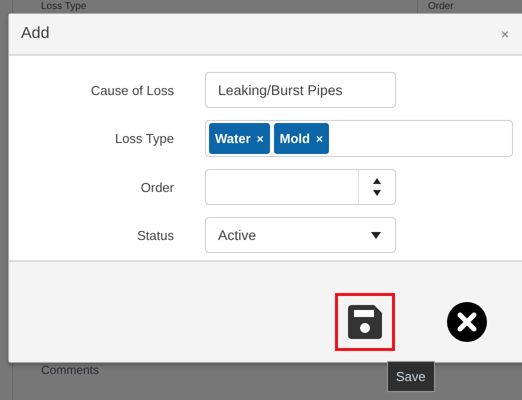 This screenshot has height=400, width=522. I want to click on tag-chip: Water ×, so click(239, 138).